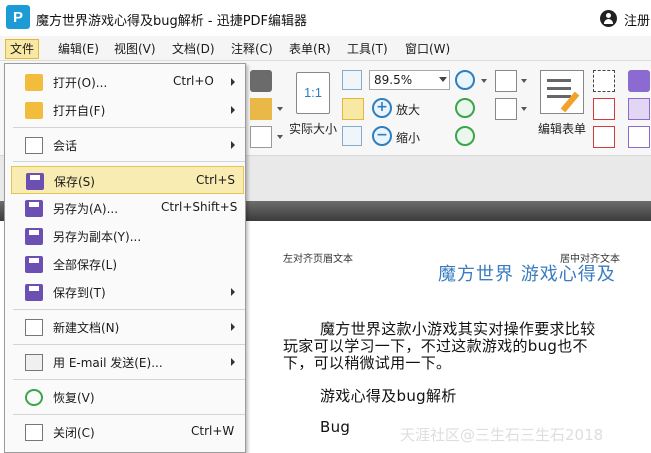 The height and width of the screenshot is (453, 651). Describe the element at coordinates (325, 18) in the screenshot. I see `title-bar: P 魔方世界游戏心得及bug解析 - 迅捷PDF编辑器 注册` at that location.